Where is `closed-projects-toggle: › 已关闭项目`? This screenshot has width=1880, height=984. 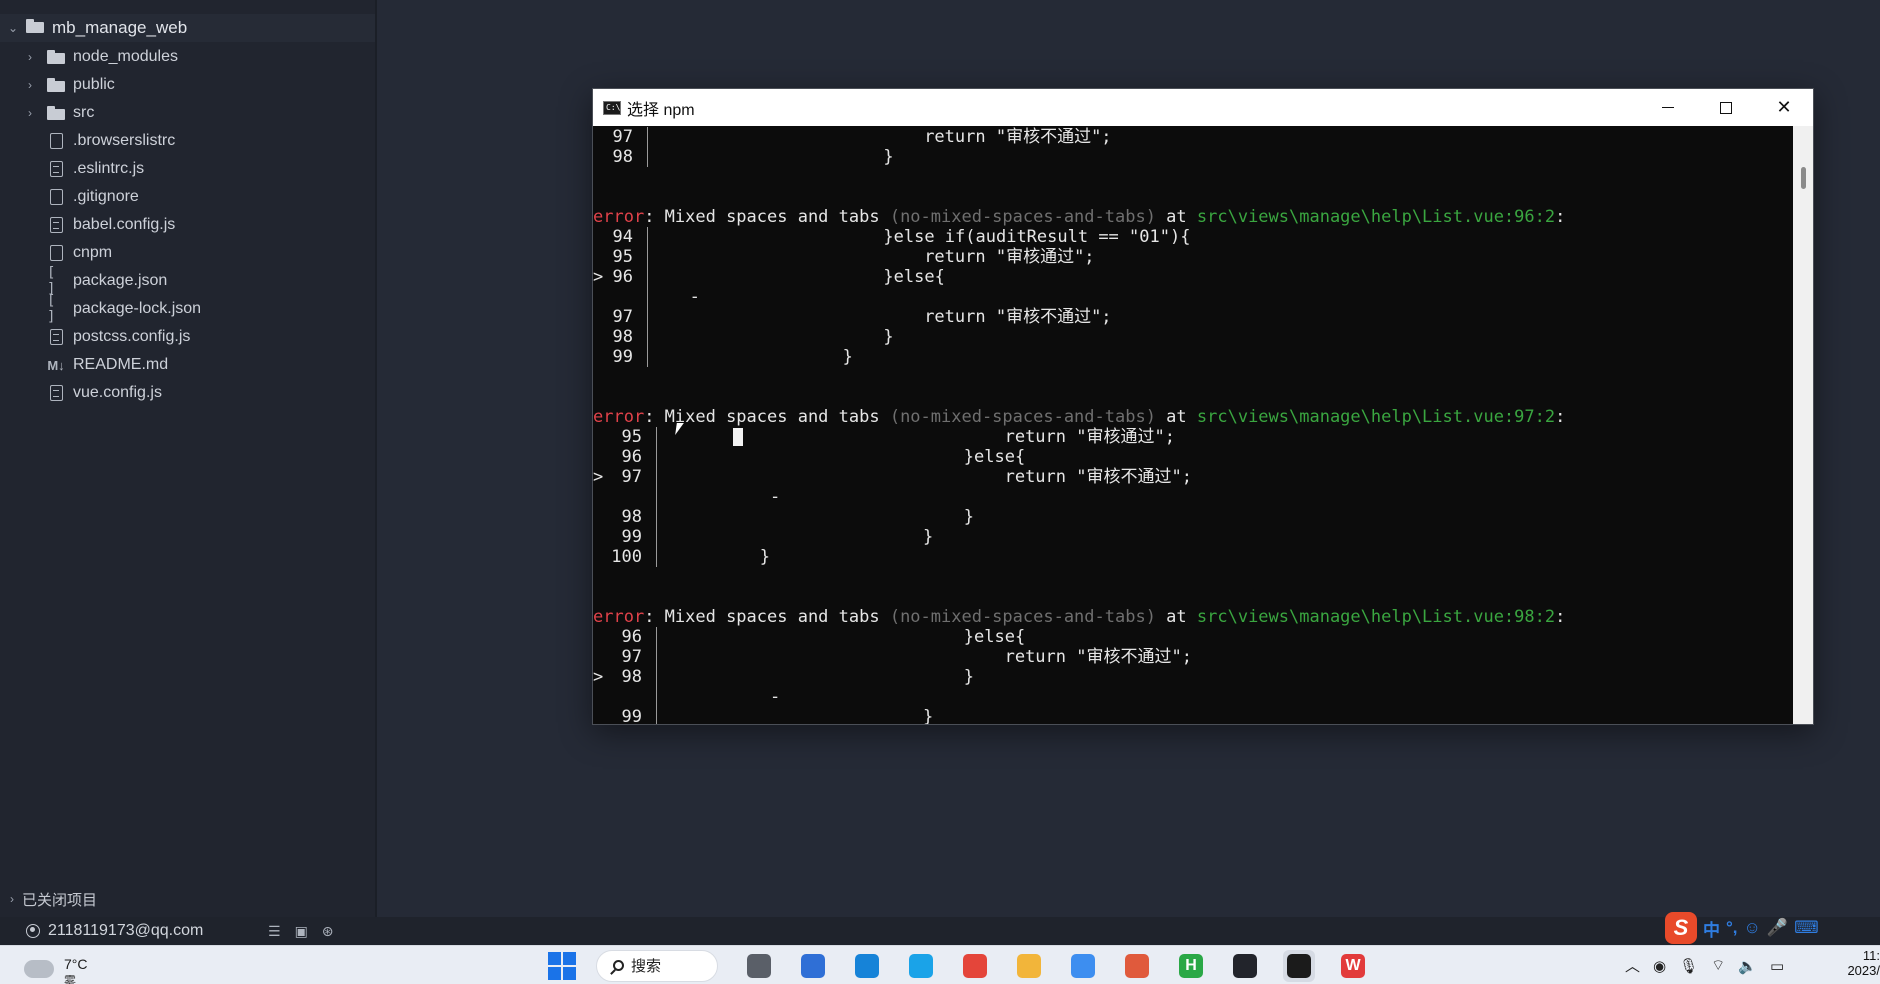
closed-projects-toggle: › 已关闭项目 is located at coordinates (187, 899).